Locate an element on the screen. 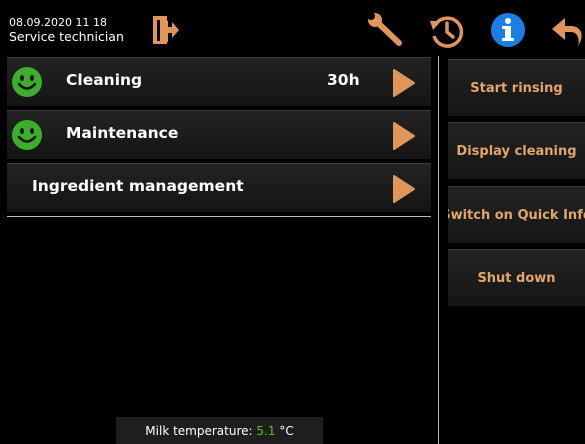 This screenshot has height=444, width=585. start-rinsing-button: Start rinsing is located at coordinates (516, 87).